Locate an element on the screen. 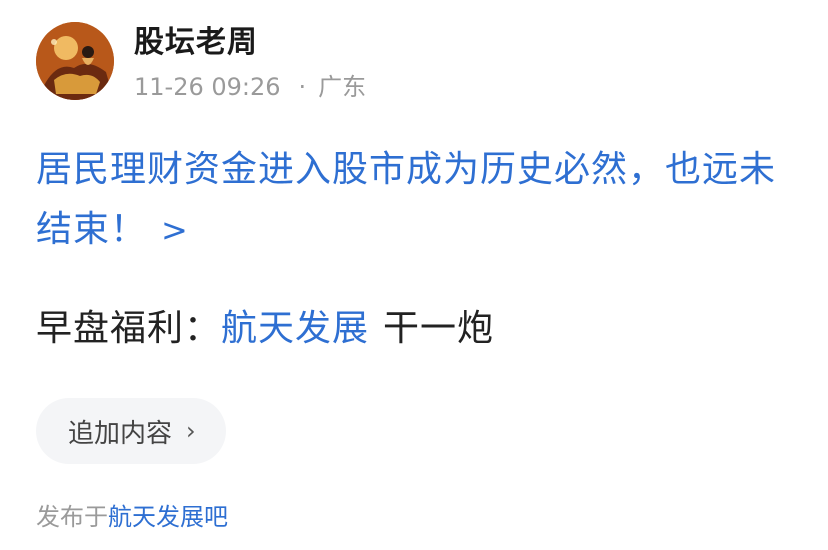  body-prefix: 早盘福利： is located at coordinates (129, 328).